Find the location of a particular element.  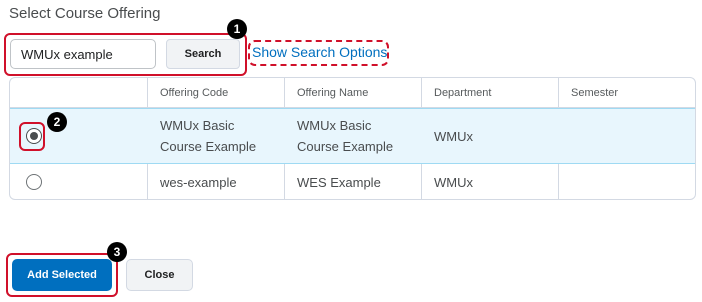

offering-name-cell: WES Example is located at coordinates (339, 182).